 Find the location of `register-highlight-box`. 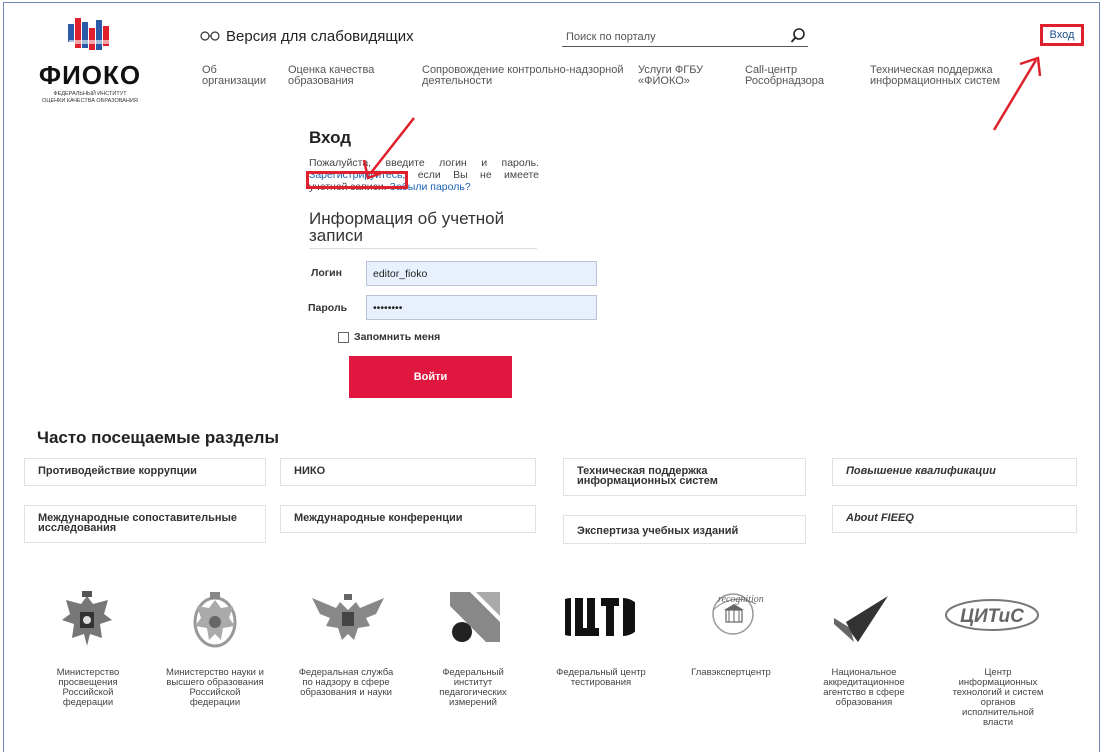

register-highlight-box is located at coordinates (357, 180).